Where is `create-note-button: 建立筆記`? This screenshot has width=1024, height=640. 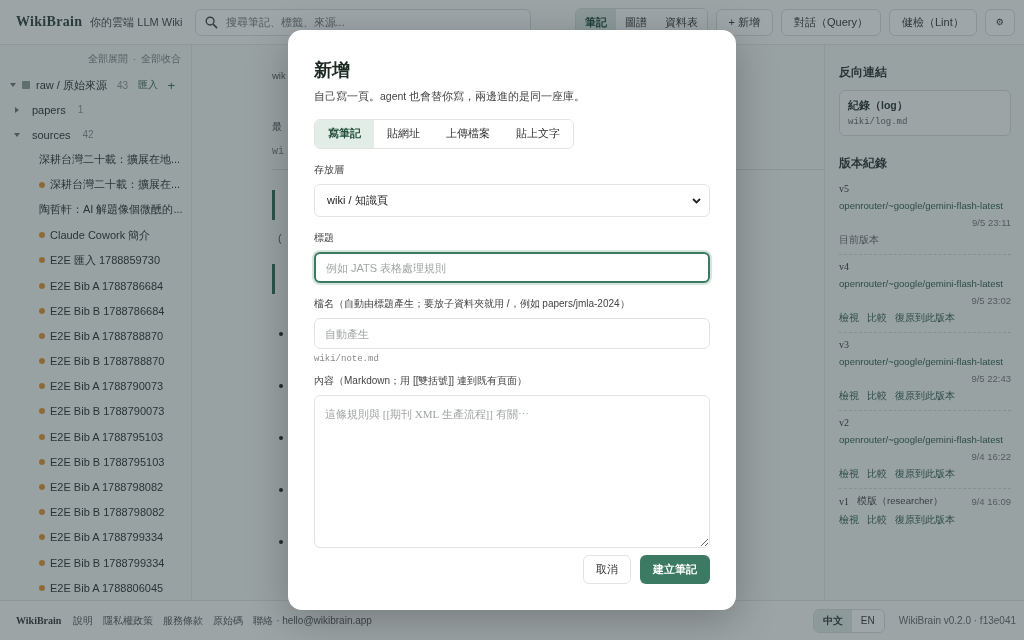
create-note-button: 建立筆記 is located at coordinates (675, 569).